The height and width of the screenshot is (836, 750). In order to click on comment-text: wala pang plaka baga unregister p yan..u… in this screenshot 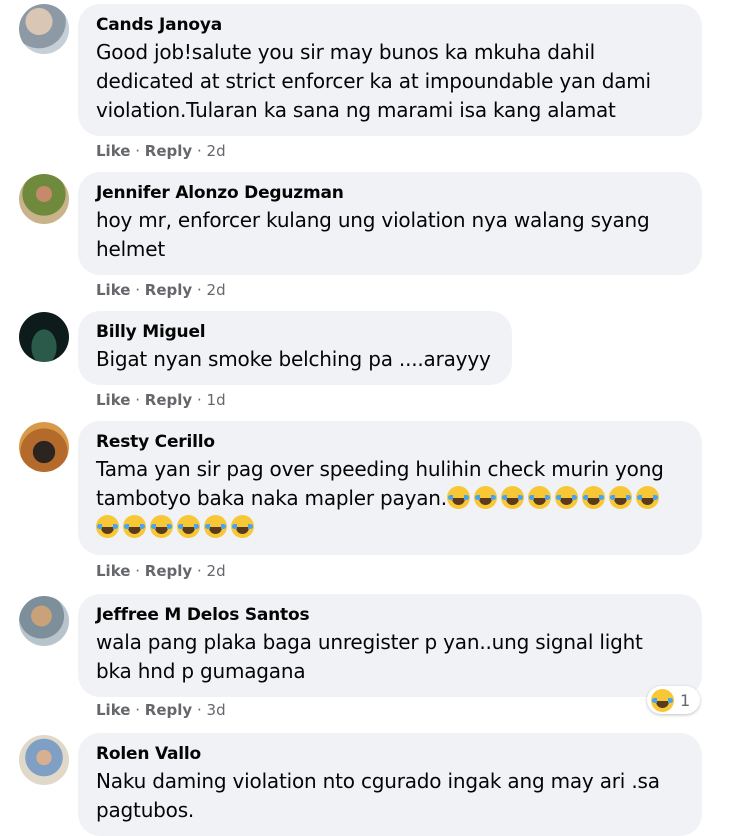, I will do `click(369, 656)`.